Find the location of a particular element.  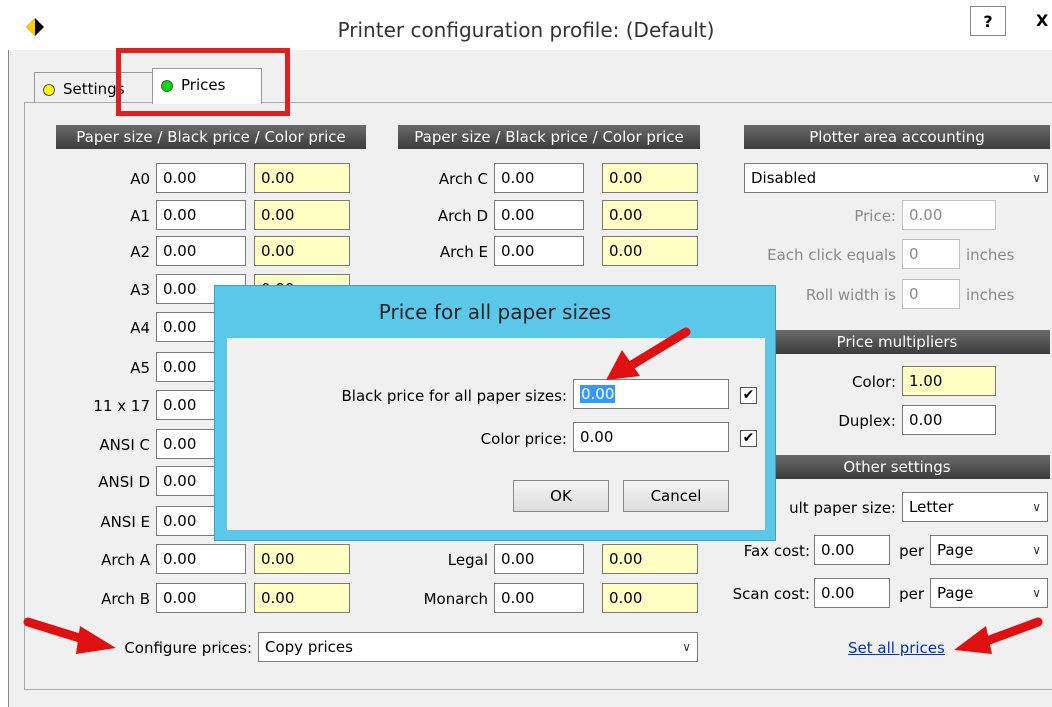

roll-unit-label: inches is located at coordinates (990, 295).